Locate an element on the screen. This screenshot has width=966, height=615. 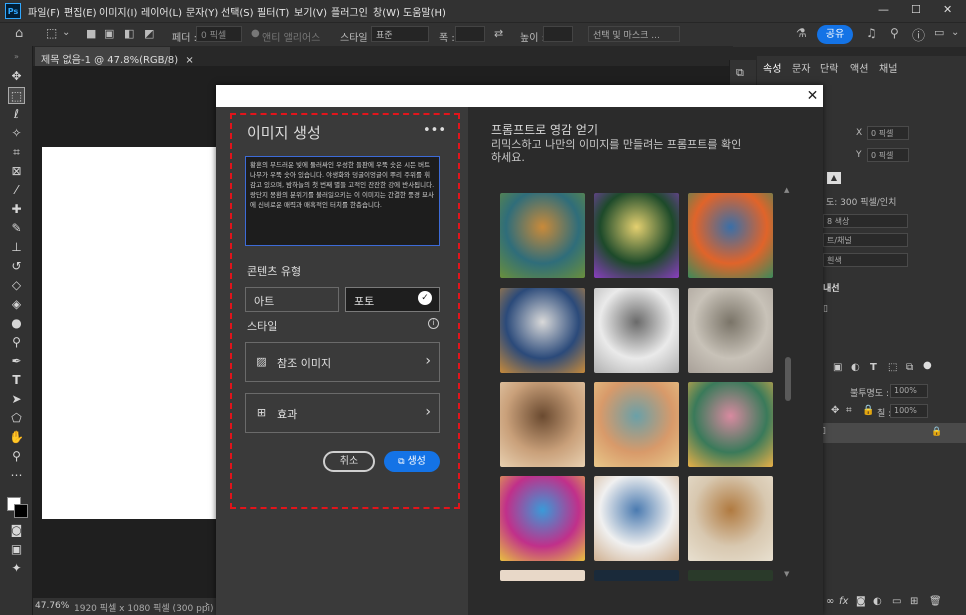
menu-type: 문자(Y) is located at coordinates (202, 11).